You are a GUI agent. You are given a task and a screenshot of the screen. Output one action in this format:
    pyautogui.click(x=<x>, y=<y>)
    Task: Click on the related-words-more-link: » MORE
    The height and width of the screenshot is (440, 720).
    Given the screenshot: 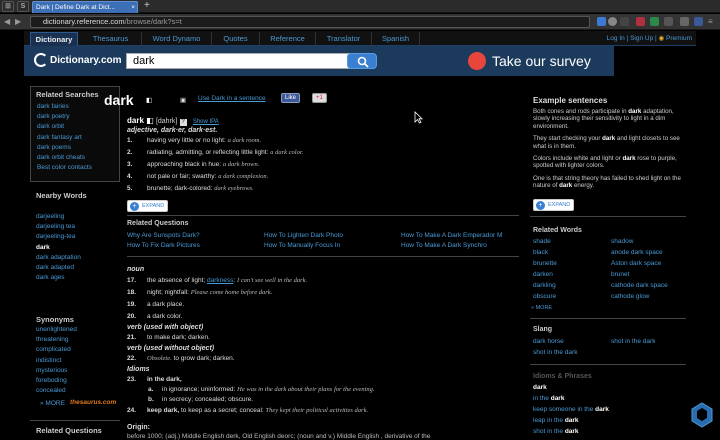 What is the action you would take?
    pyautogui.click(x=541, y=308)
    